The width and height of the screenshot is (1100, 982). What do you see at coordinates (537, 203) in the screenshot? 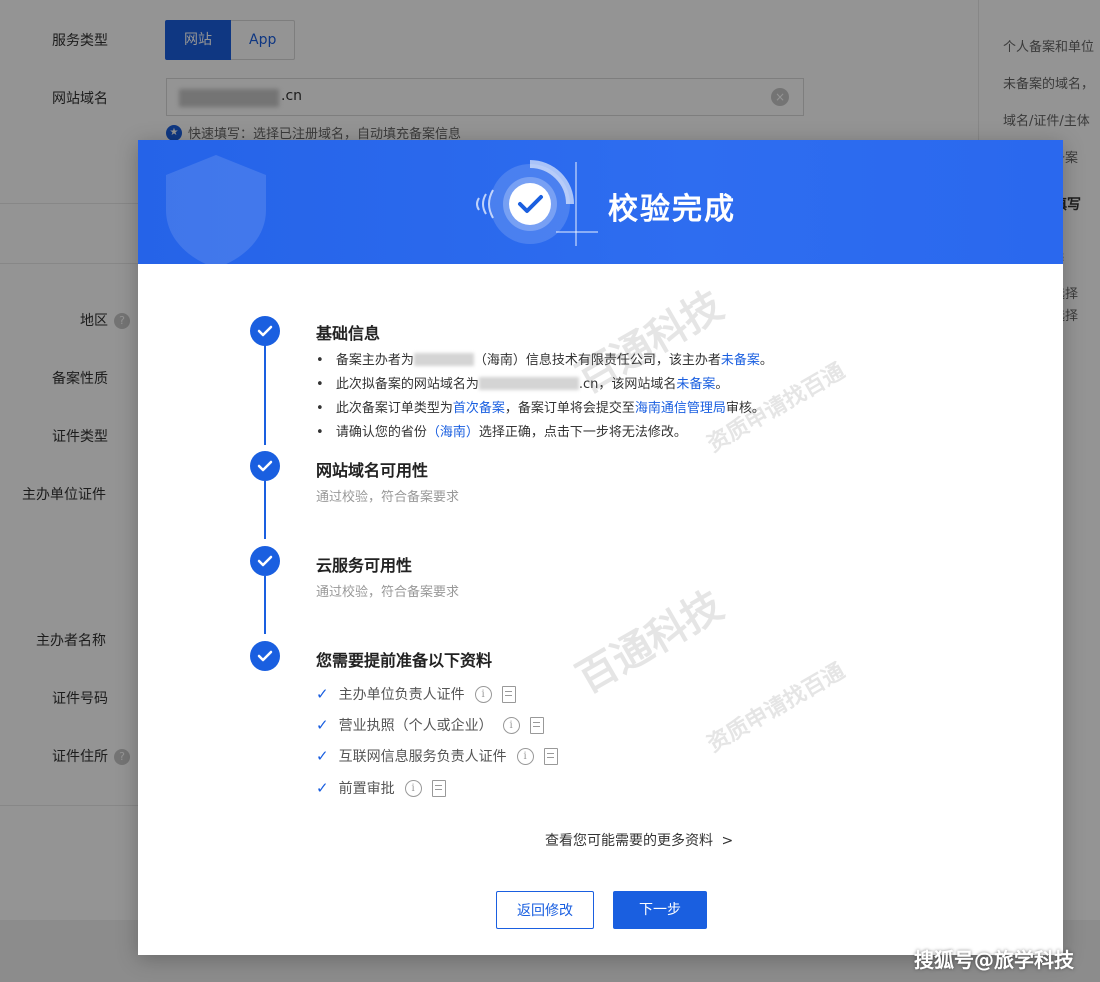
I see `check-badge-icon` at bounding box center [537, 203].